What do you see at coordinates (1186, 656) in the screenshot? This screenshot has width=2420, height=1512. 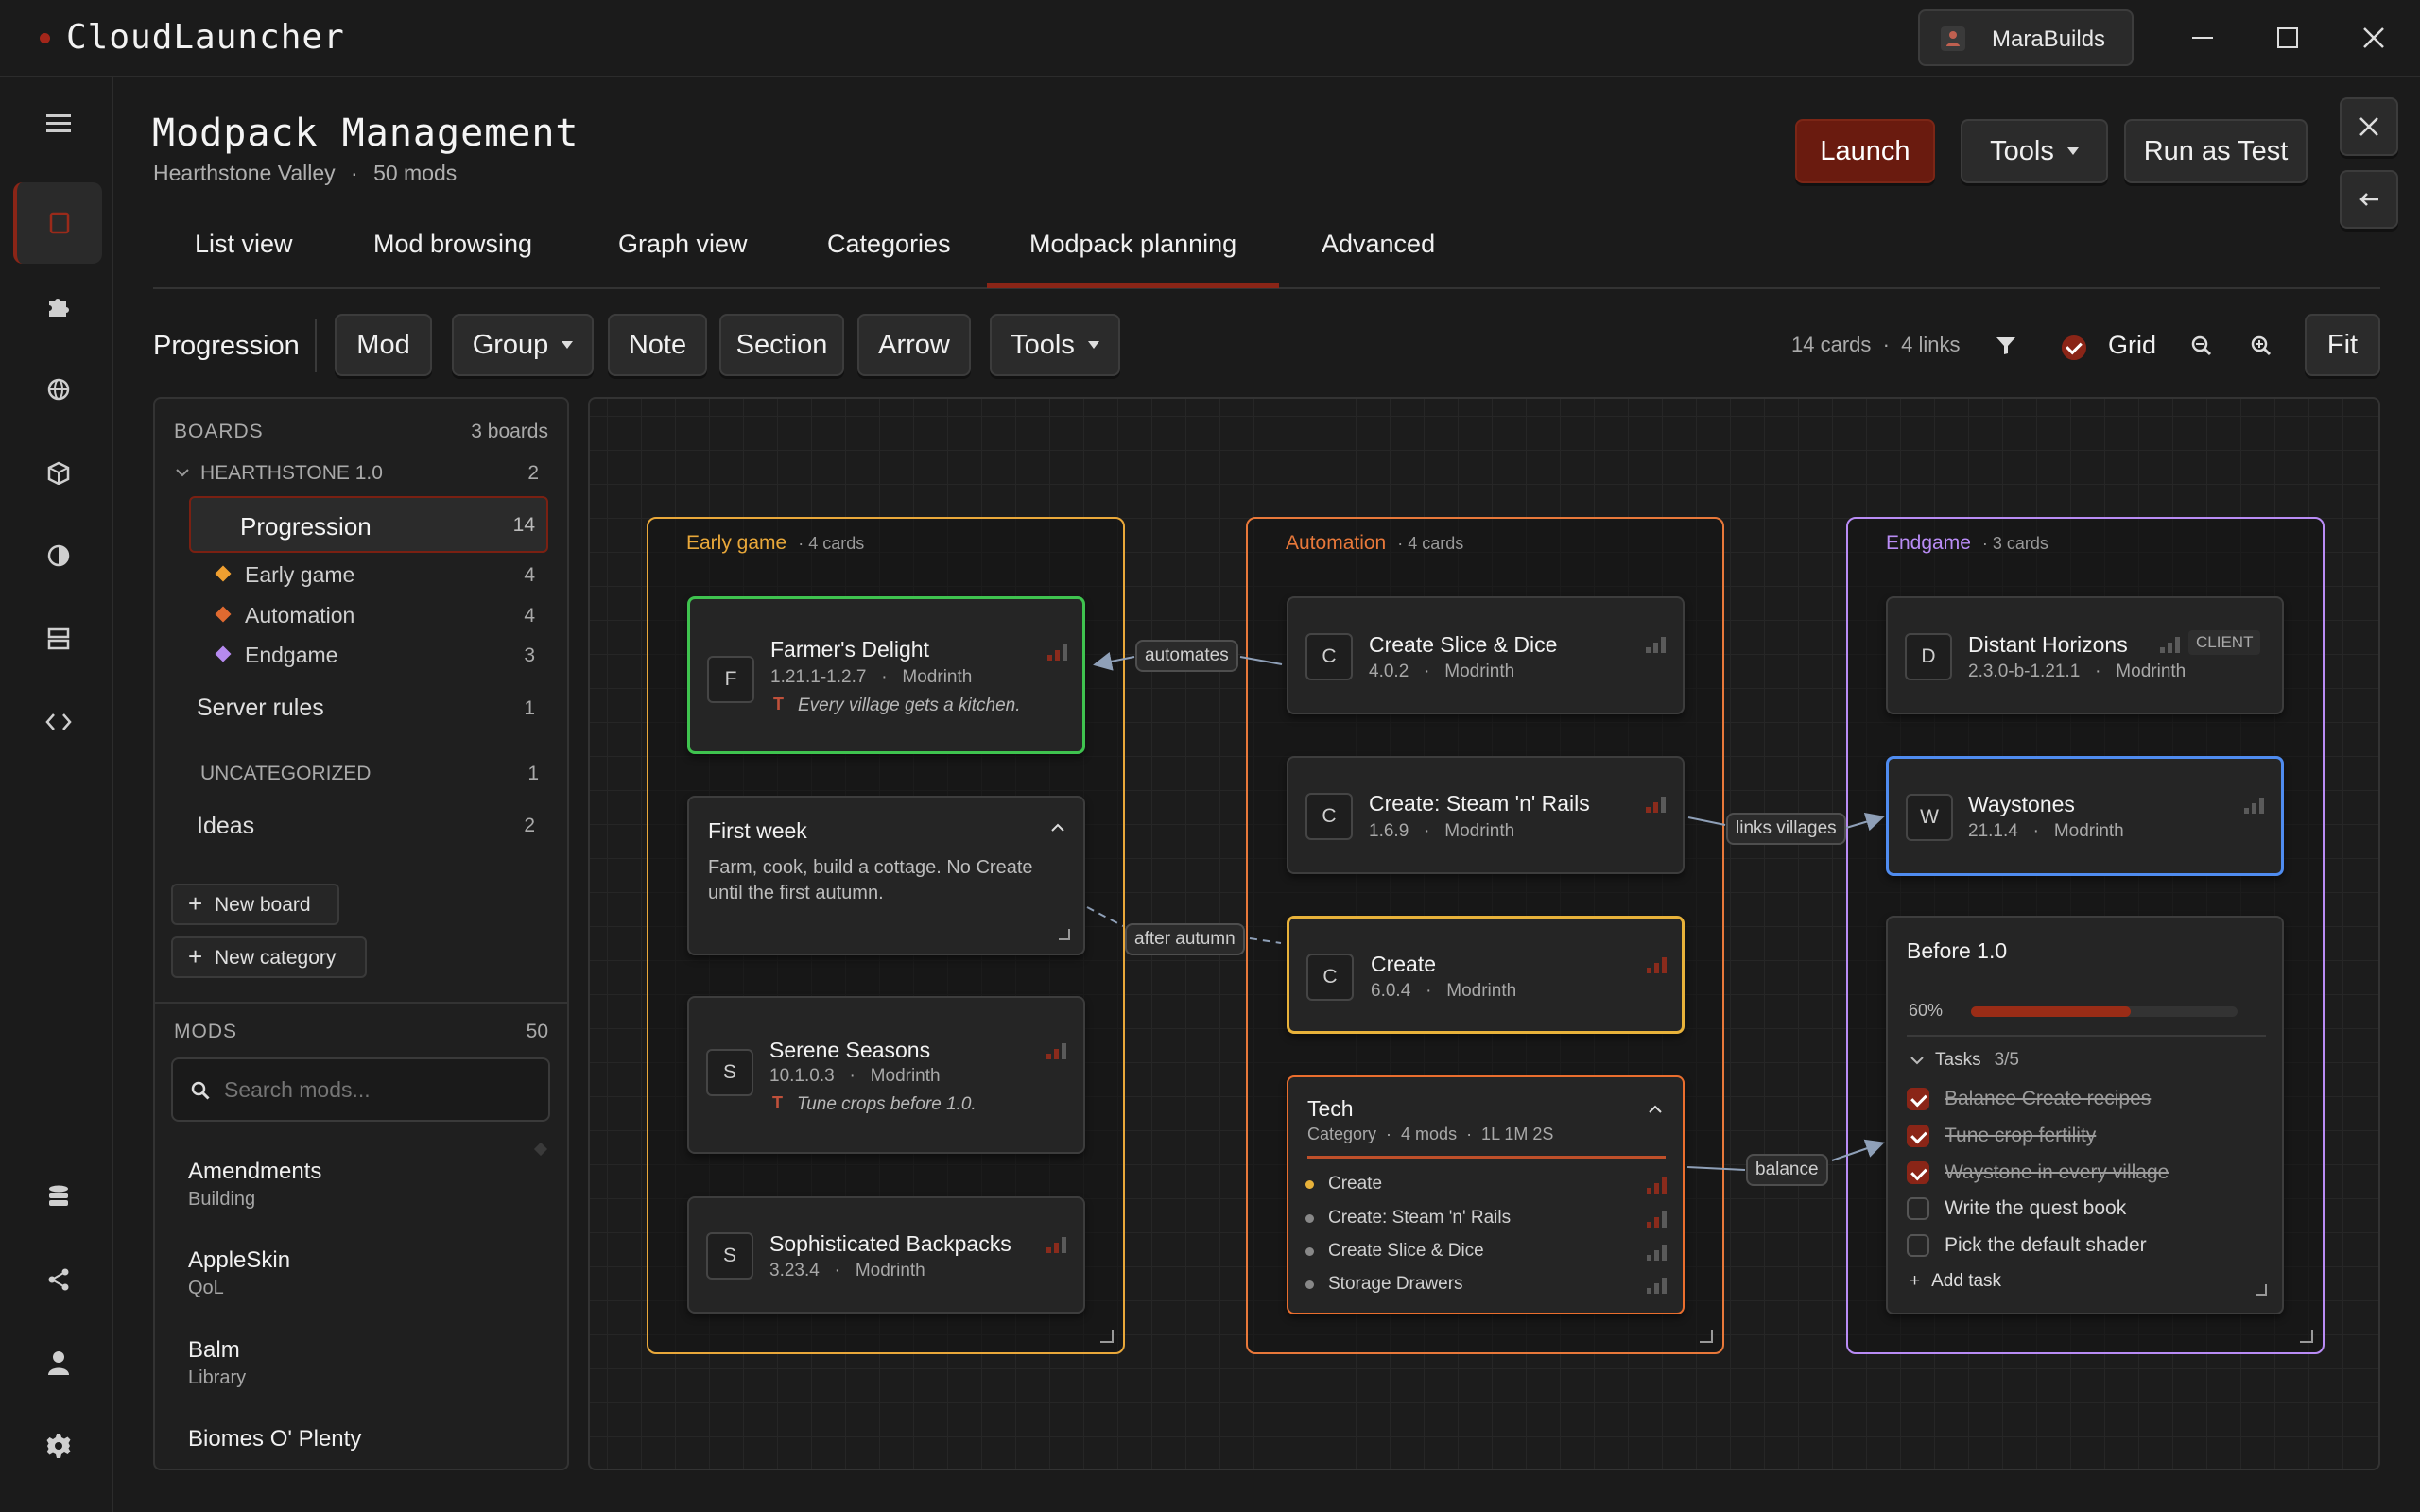 I see `link-label-automates: automates` at bounding box center [1186, 656].